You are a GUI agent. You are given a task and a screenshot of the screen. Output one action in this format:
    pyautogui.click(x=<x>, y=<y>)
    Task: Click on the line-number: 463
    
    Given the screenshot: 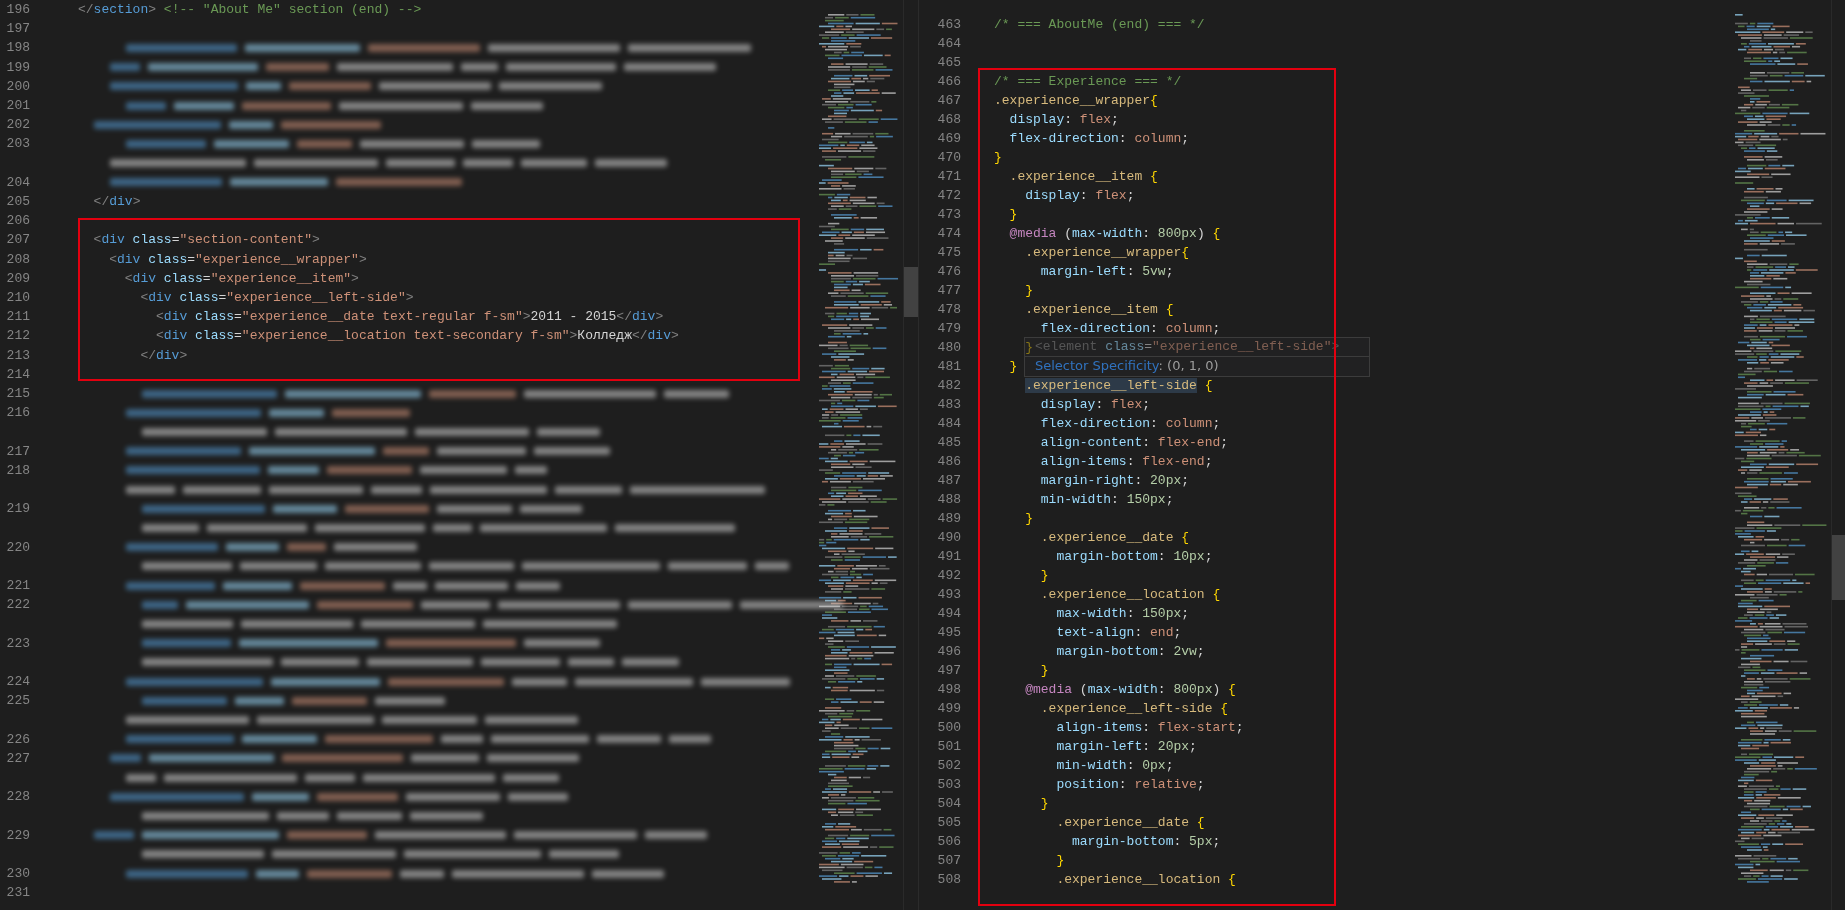 What is the action you would take?
    pyautogui.click(x=948, y=25)
    